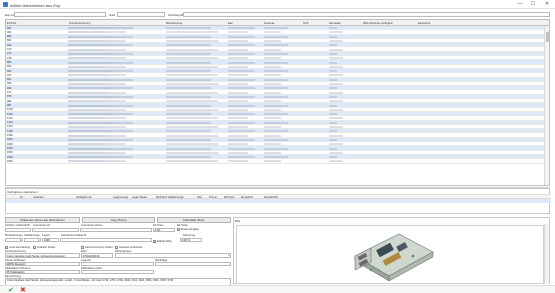 The width and height of the screenshot is (555, 293). I want to click on col-einstelldt: Einstell.dt., so click(424, 23).